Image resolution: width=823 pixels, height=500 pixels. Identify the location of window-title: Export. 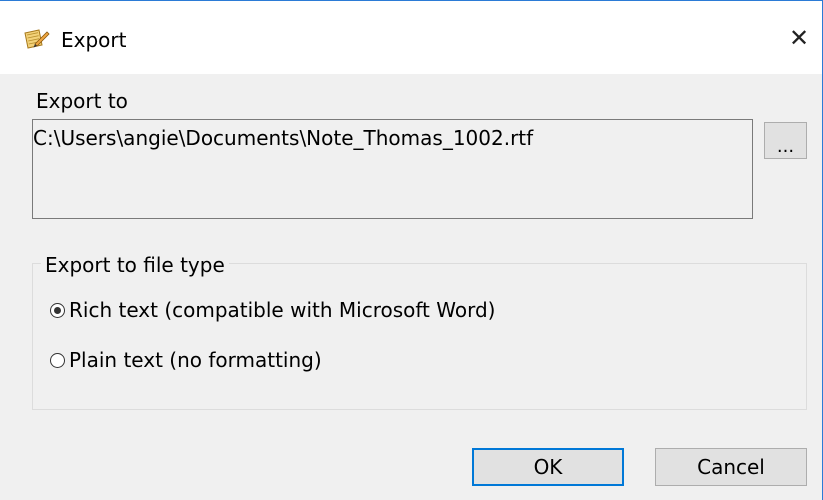
(94, 40).